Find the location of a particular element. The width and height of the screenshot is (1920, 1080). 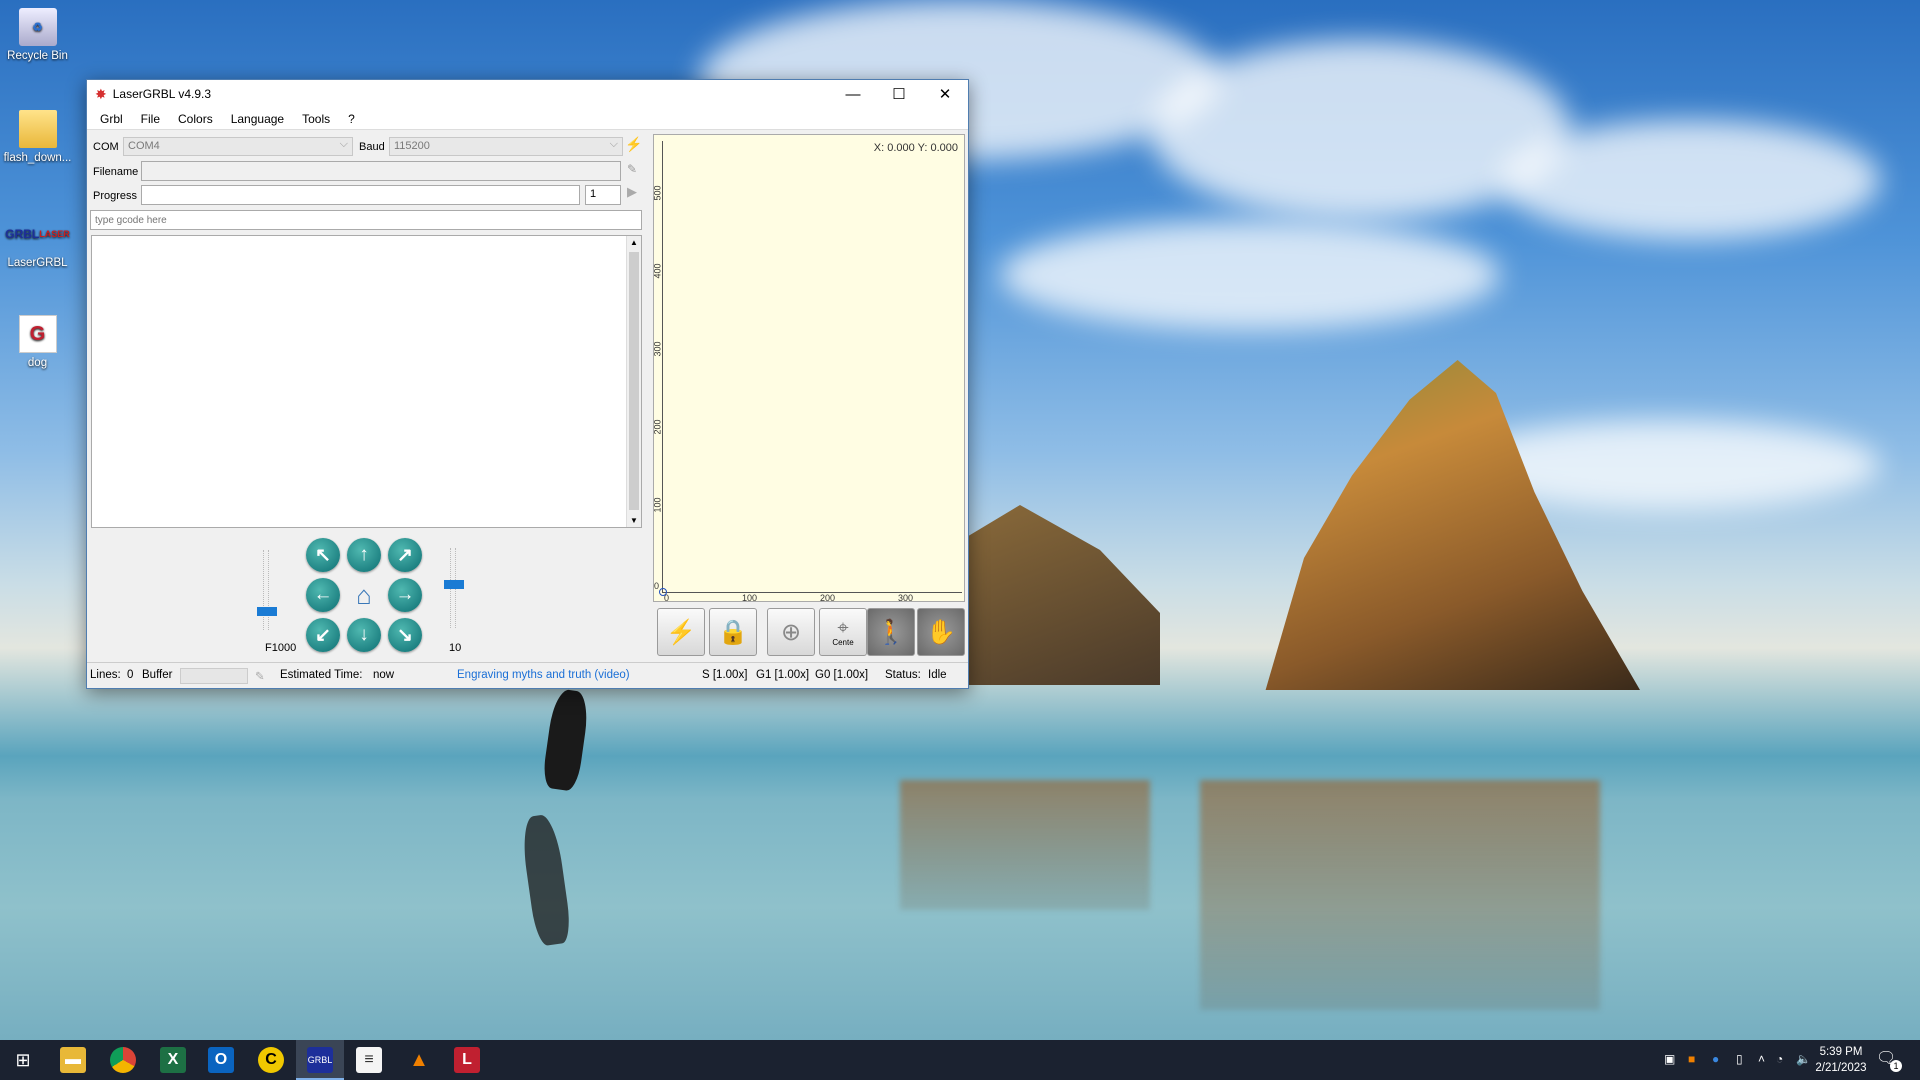

com-label: COM is located at coordinates (106, 147).